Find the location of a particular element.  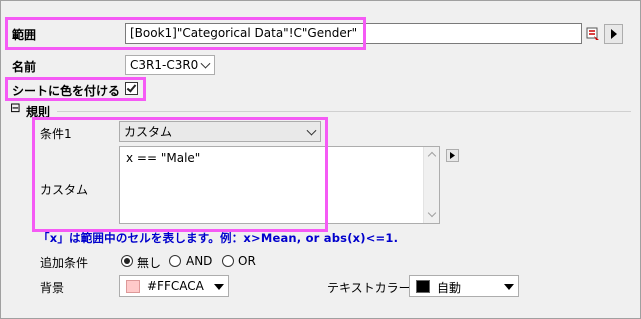

textarea-scrollbar is located at coordinates (431, 185).